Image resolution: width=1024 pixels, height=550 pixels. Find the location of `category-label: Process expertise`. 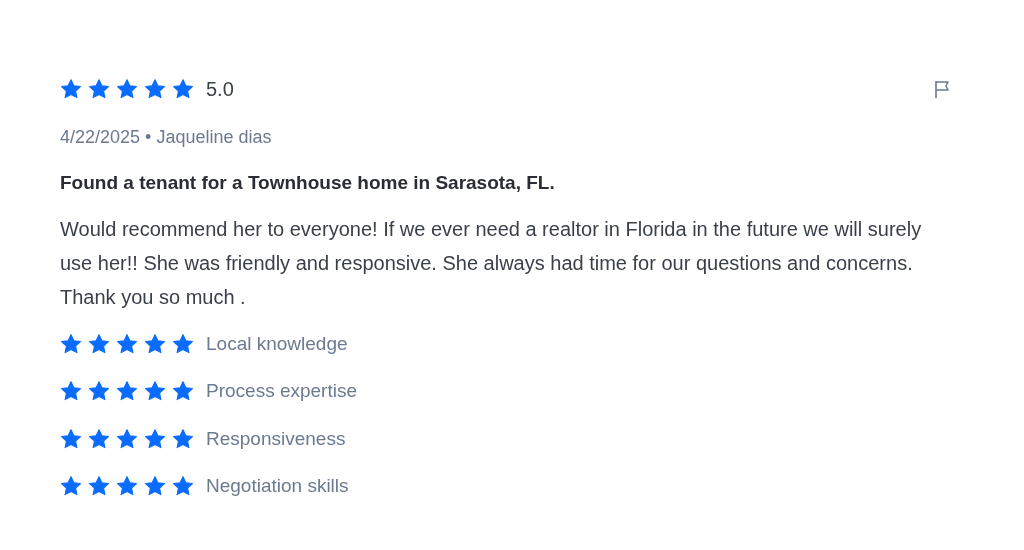

category-label: Process expertise is located at coordinates (281, 391).